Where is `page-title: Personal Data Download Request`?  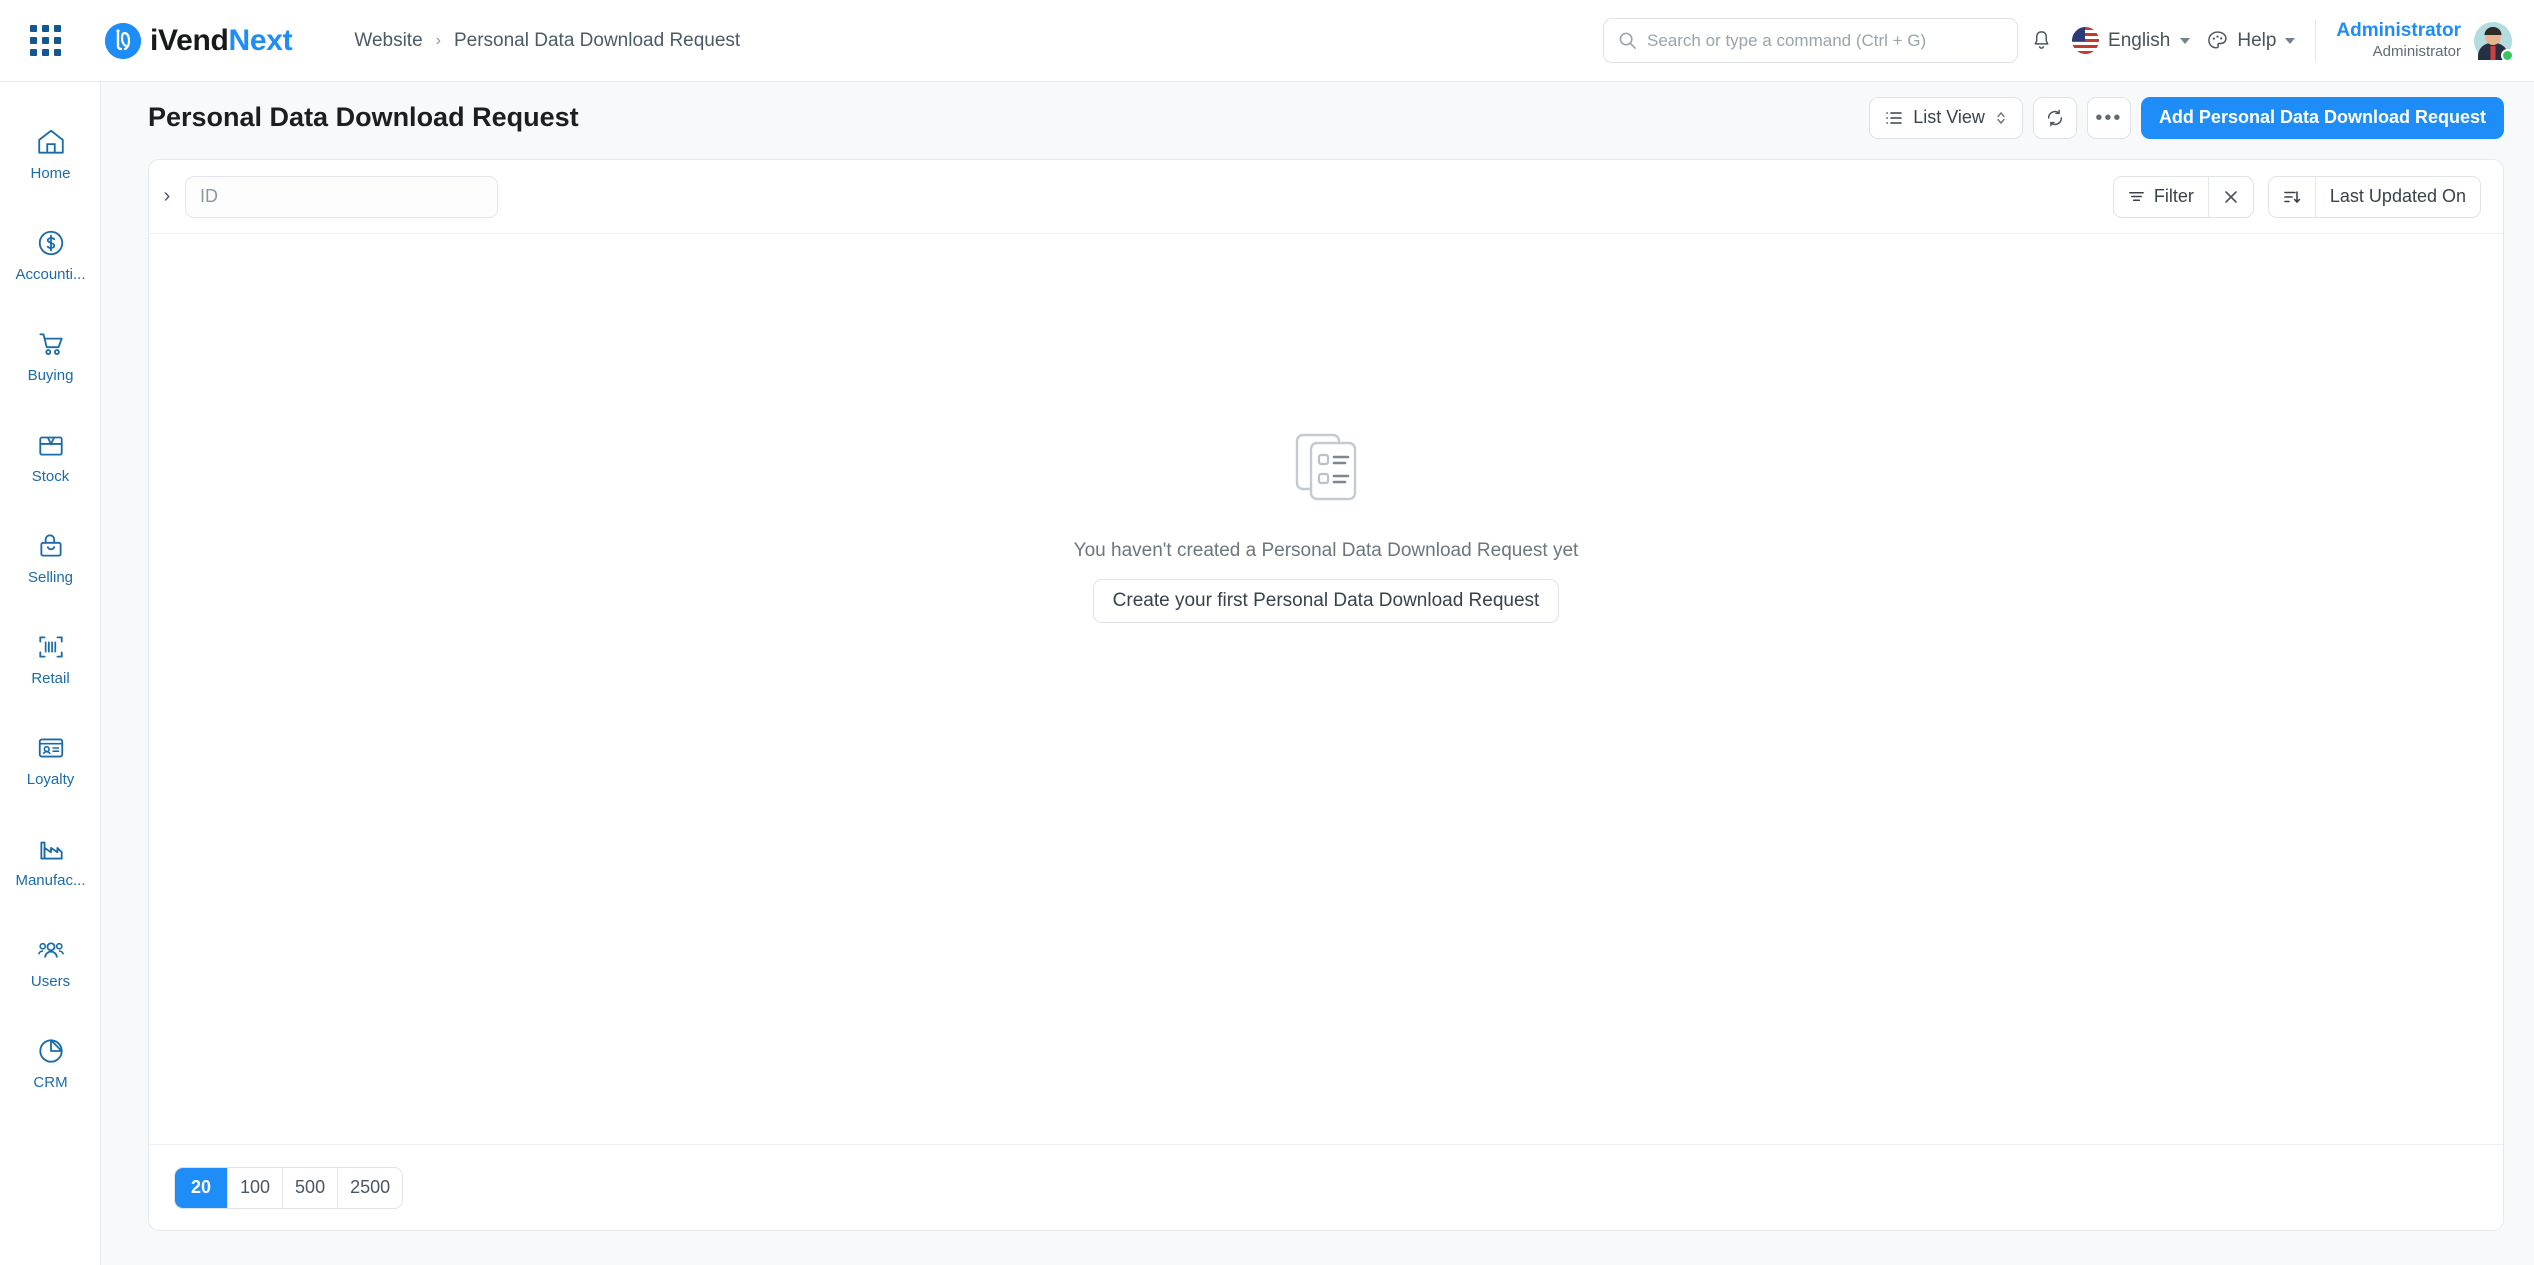 page-title: Personal Data Download Request is located at coordinates (363, 117).